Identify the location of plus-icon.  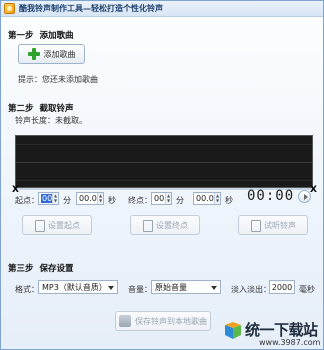
(33, 54).